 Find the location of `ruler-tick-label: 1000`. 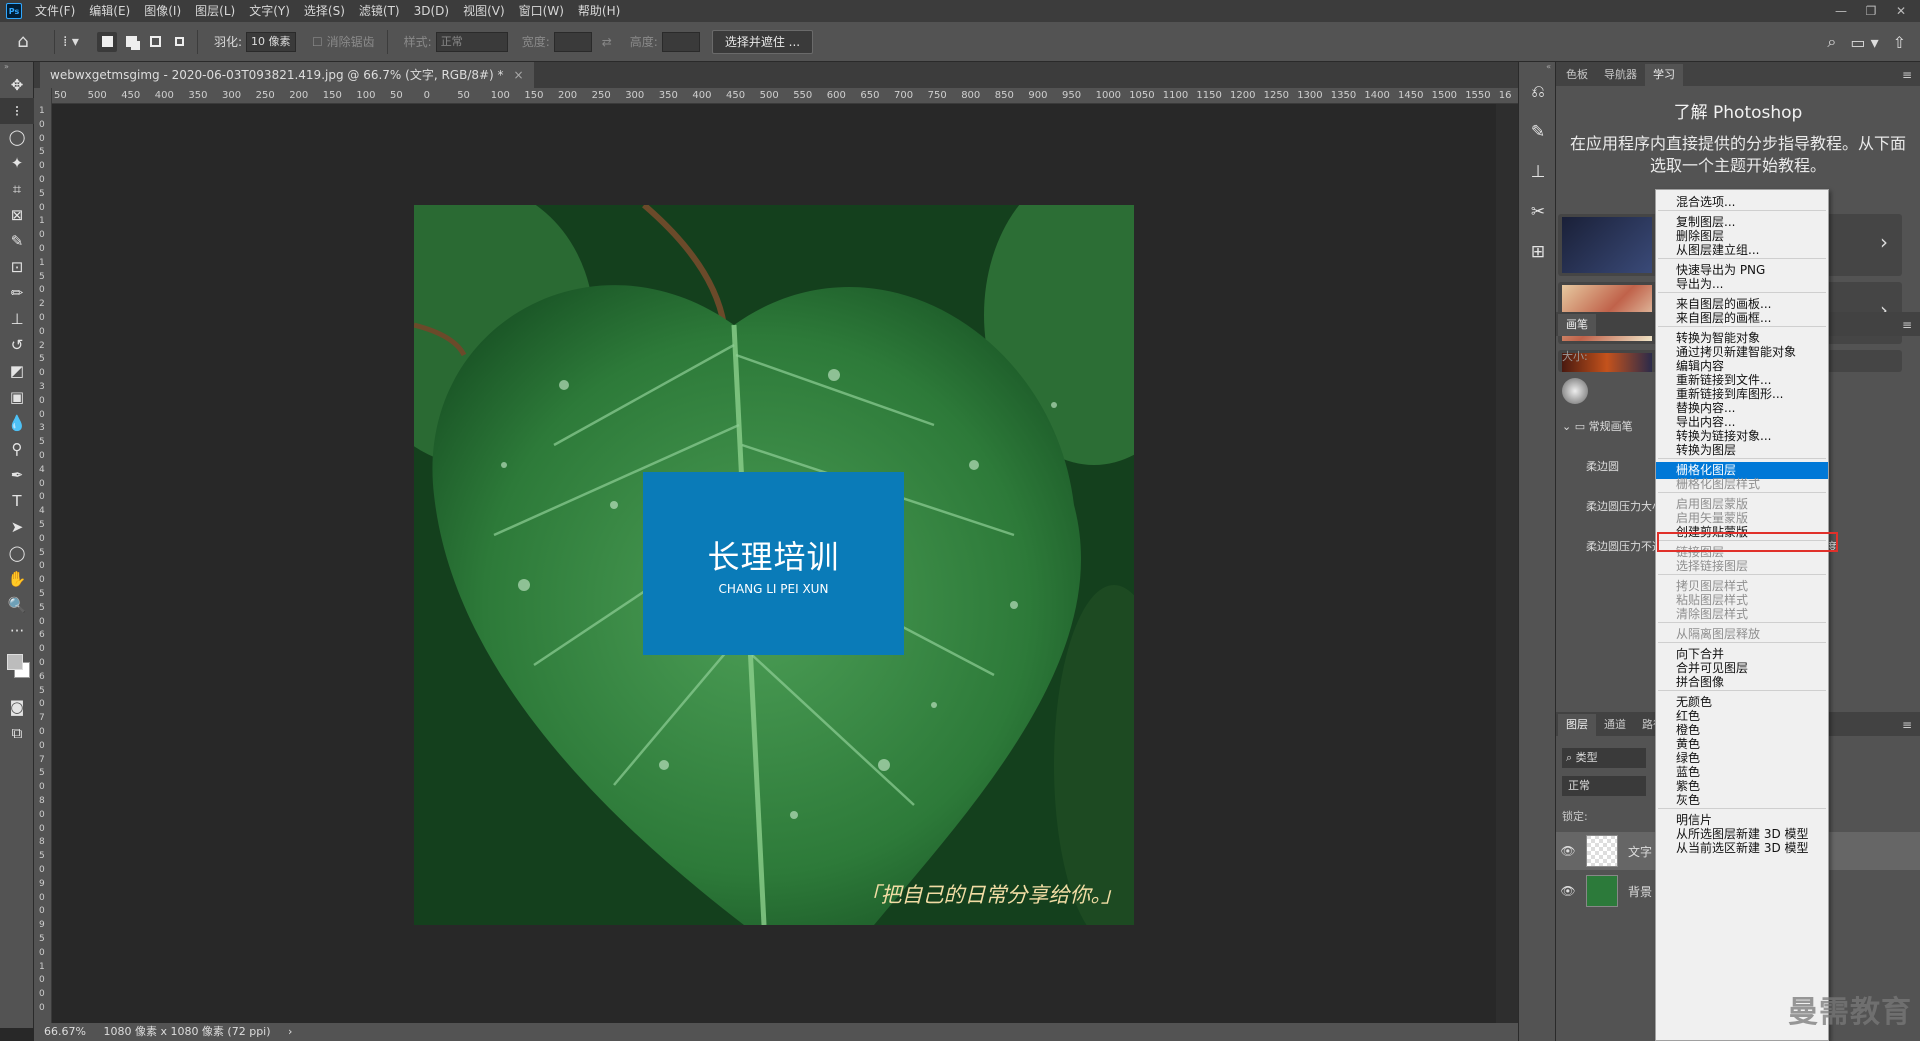

ruler-tick-label: 1000 is located at coordinates (1108, 95).